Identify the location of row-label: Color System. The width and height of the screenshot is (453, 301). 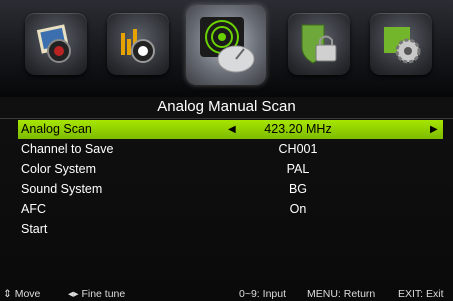
(59, 169).